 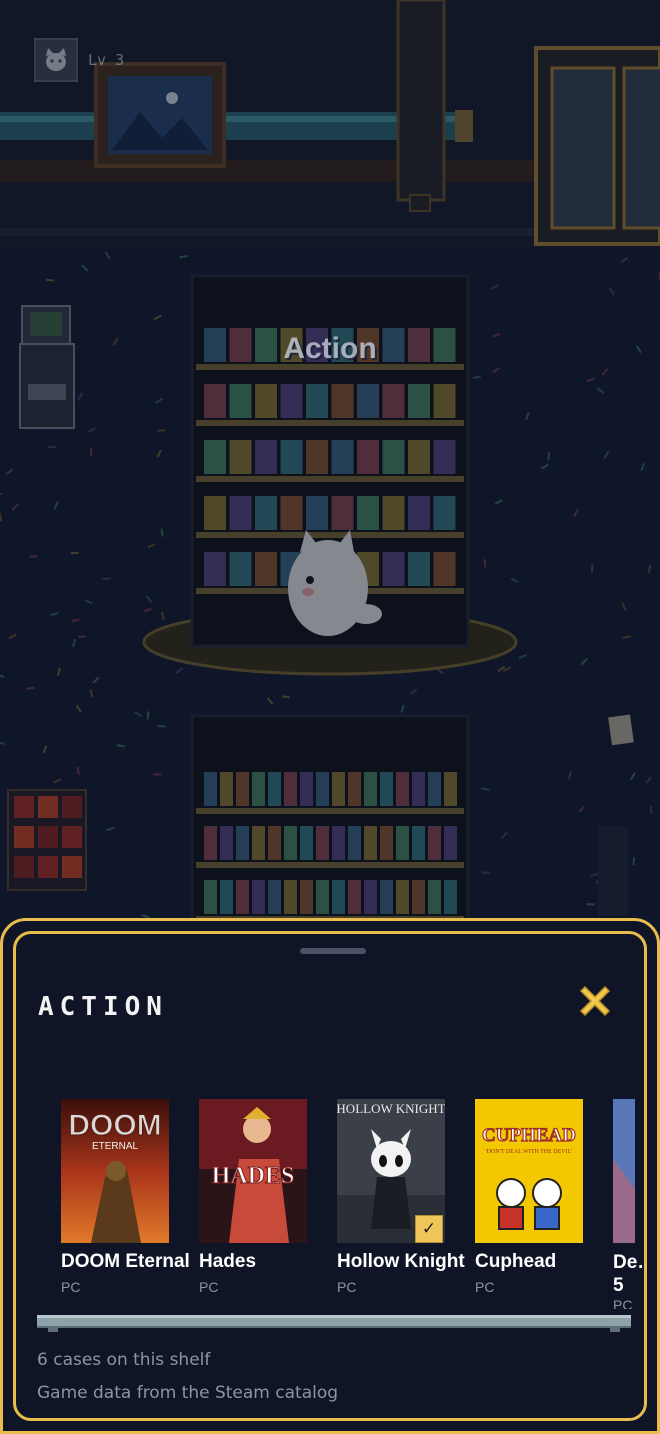 I want to click on shelf-title: ACTION, so click(x=103, y=1007).